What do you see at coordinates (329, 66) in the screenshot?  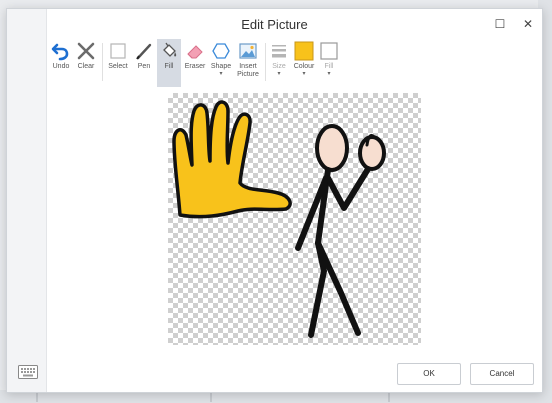 I see `fill2-label: Fill` at bounding box center [329, 66].